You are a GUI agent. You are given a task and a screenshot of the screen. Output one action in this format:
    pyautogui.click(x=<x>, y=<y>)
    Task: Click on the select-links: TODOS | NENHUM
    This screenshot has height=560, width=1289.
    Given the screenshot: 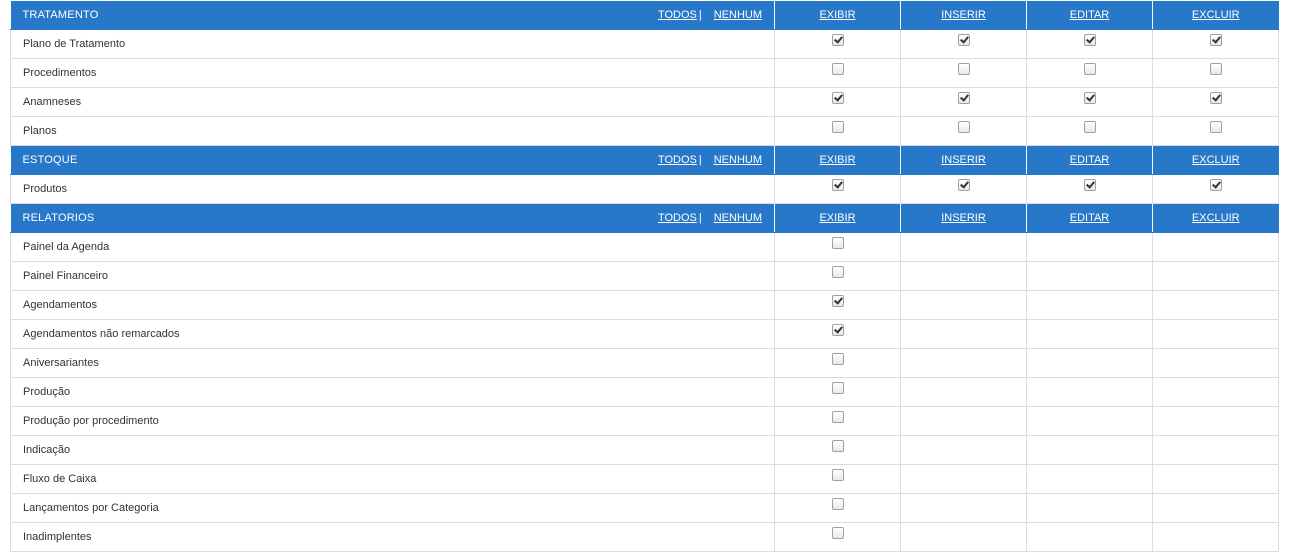 What is the action you would take?
    pyautogui.click(x=710, y=160)
    